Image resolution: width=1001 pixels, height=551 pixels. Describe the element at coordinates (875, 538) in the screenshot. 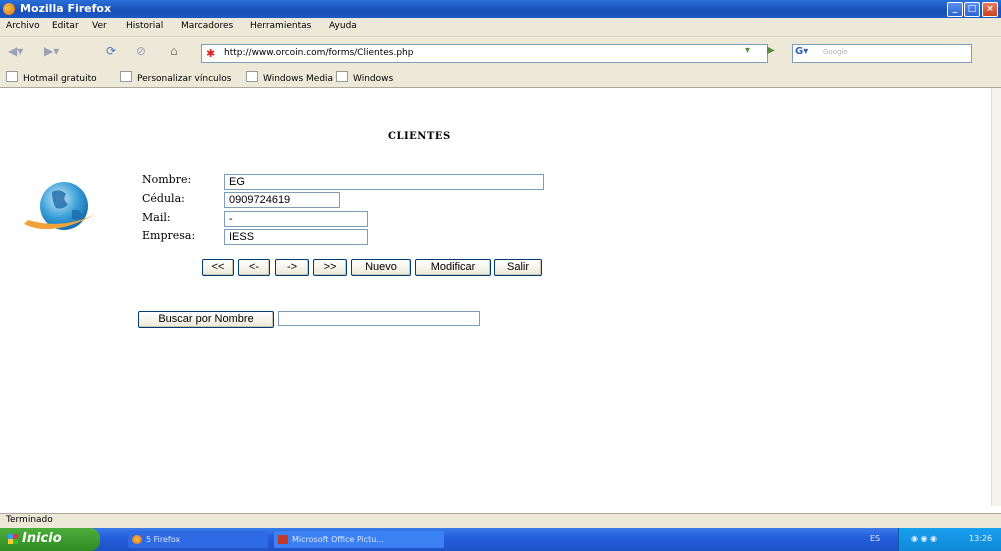

I see `language-indicator: ES` at that location.